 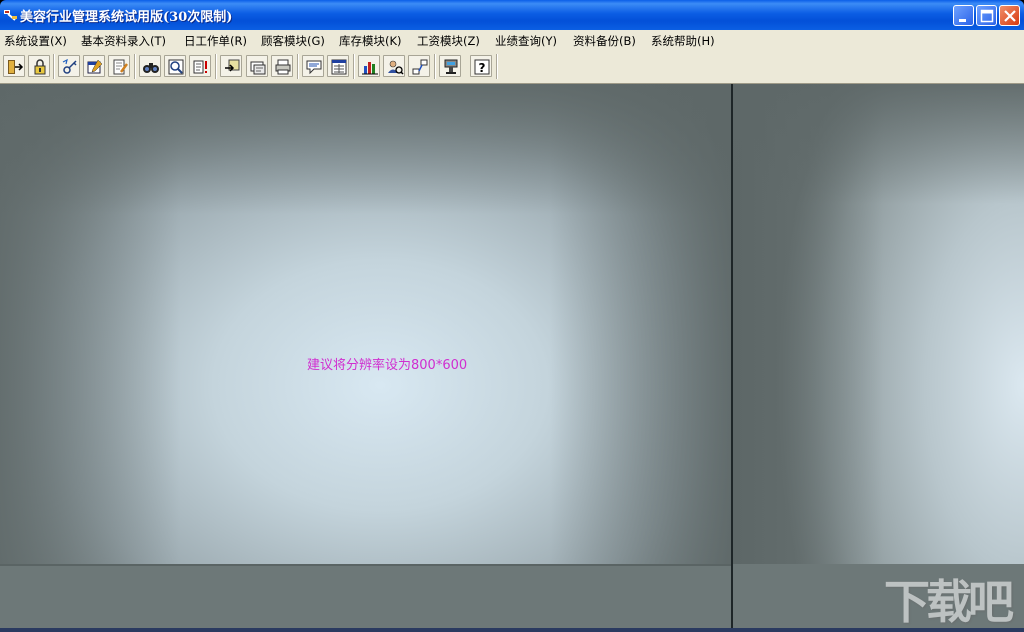 I want to click on search-user-icon, so click(x=396, y=67).